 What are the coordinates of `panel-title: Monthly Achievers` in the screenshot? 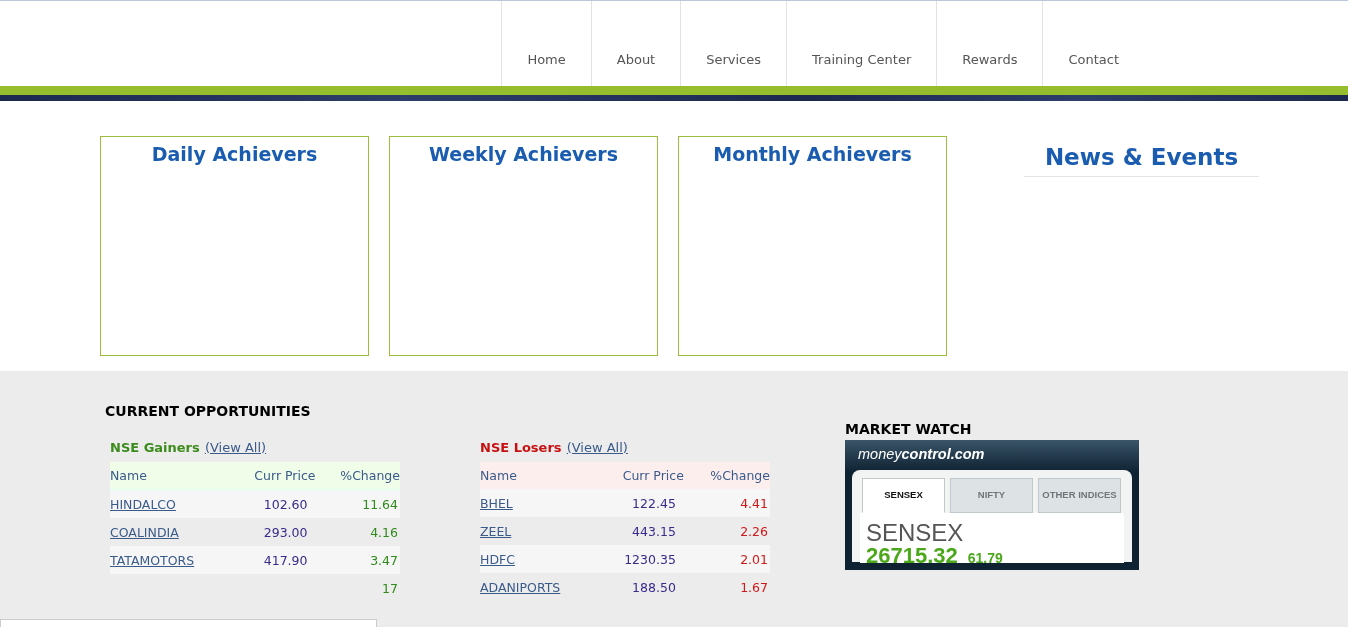 It's located at (812, 154).